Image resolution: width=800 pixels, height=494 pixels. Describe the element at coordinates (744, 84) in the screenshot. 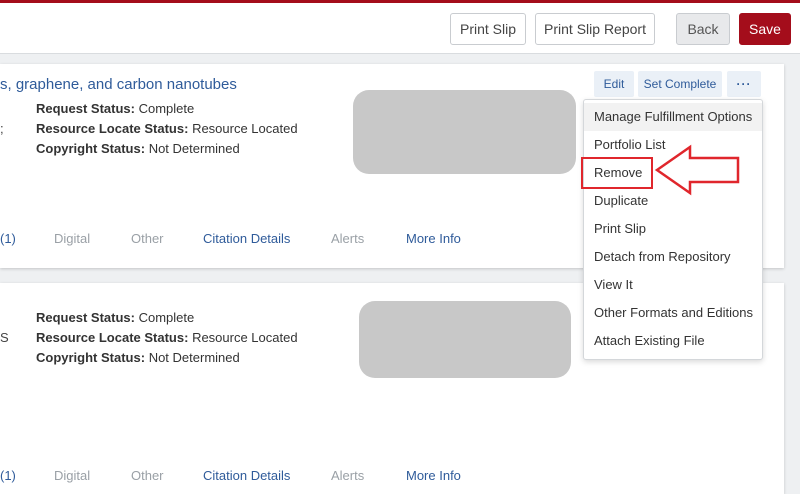

I see `more-actions-button: ···` at that location.